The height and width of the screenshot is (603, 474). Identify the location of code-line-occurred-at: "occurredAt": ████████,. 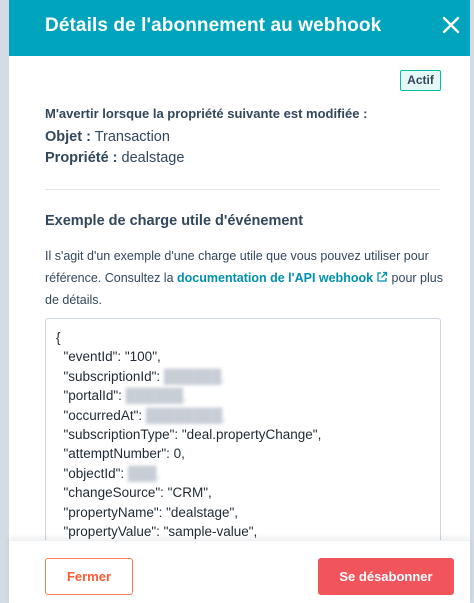
(141, 415).